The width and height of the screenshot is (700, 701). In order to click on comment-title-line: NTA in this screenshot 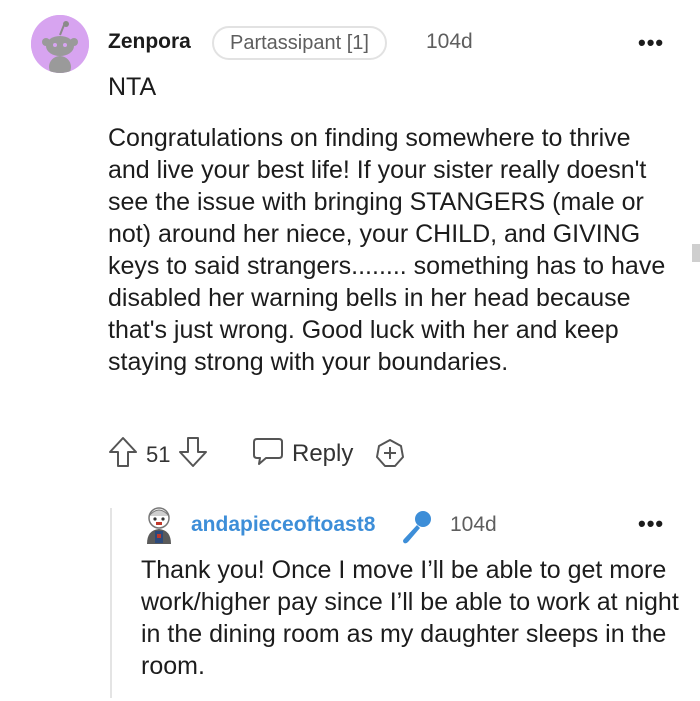, I will do `click(132, 87)`.